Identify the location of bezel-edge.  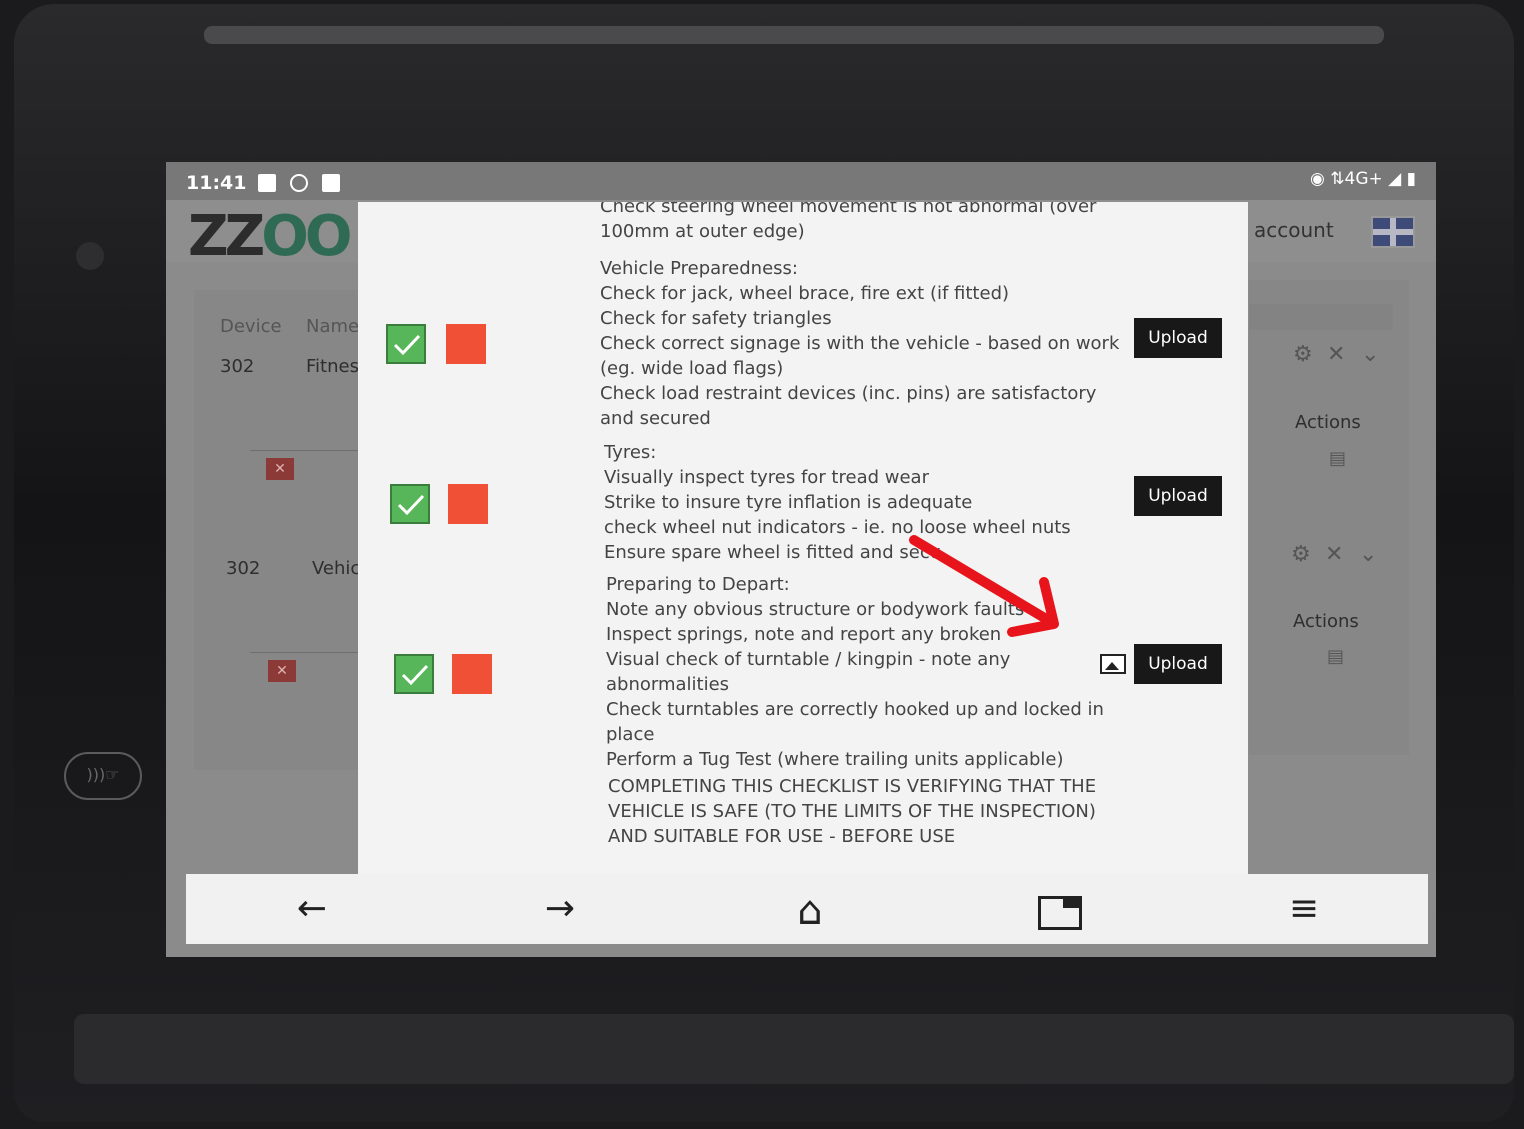
(794, 35).